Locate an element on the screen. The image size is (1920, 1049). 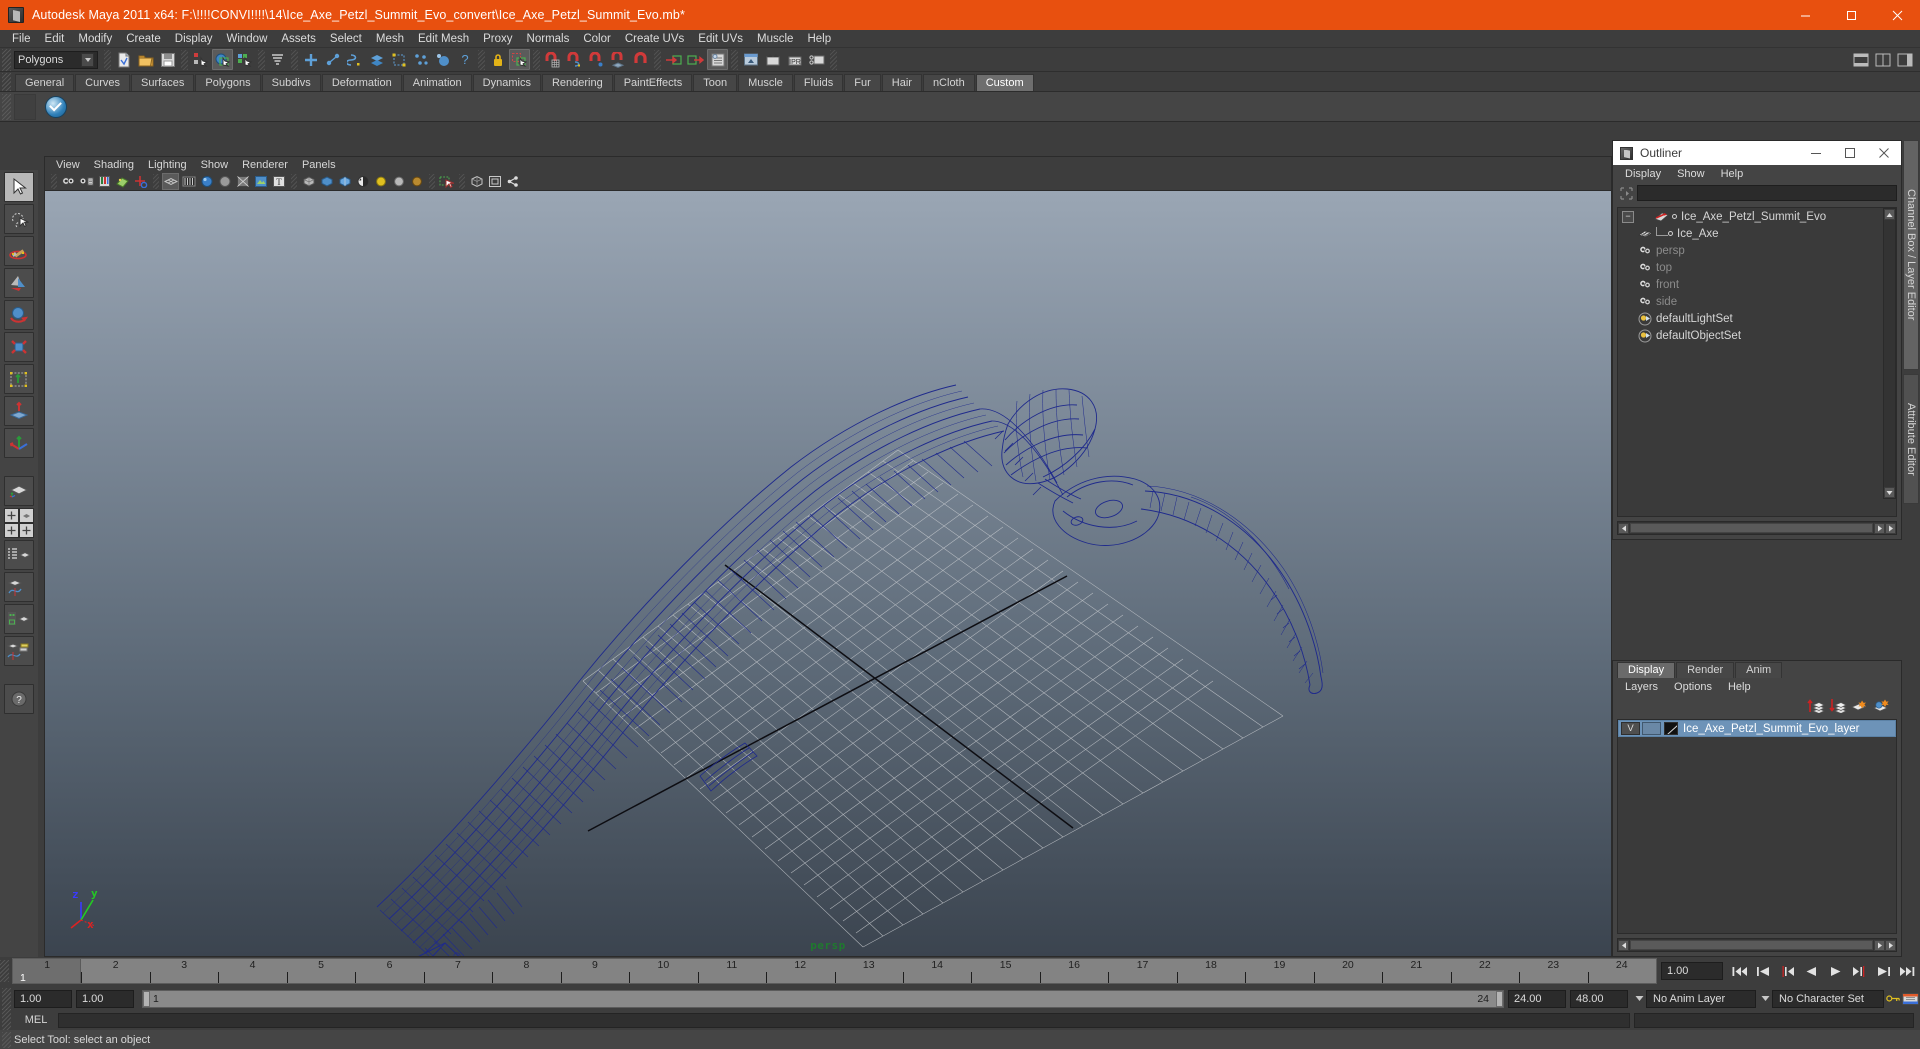
layout-quad-bl is located at coordinates (11, 530).